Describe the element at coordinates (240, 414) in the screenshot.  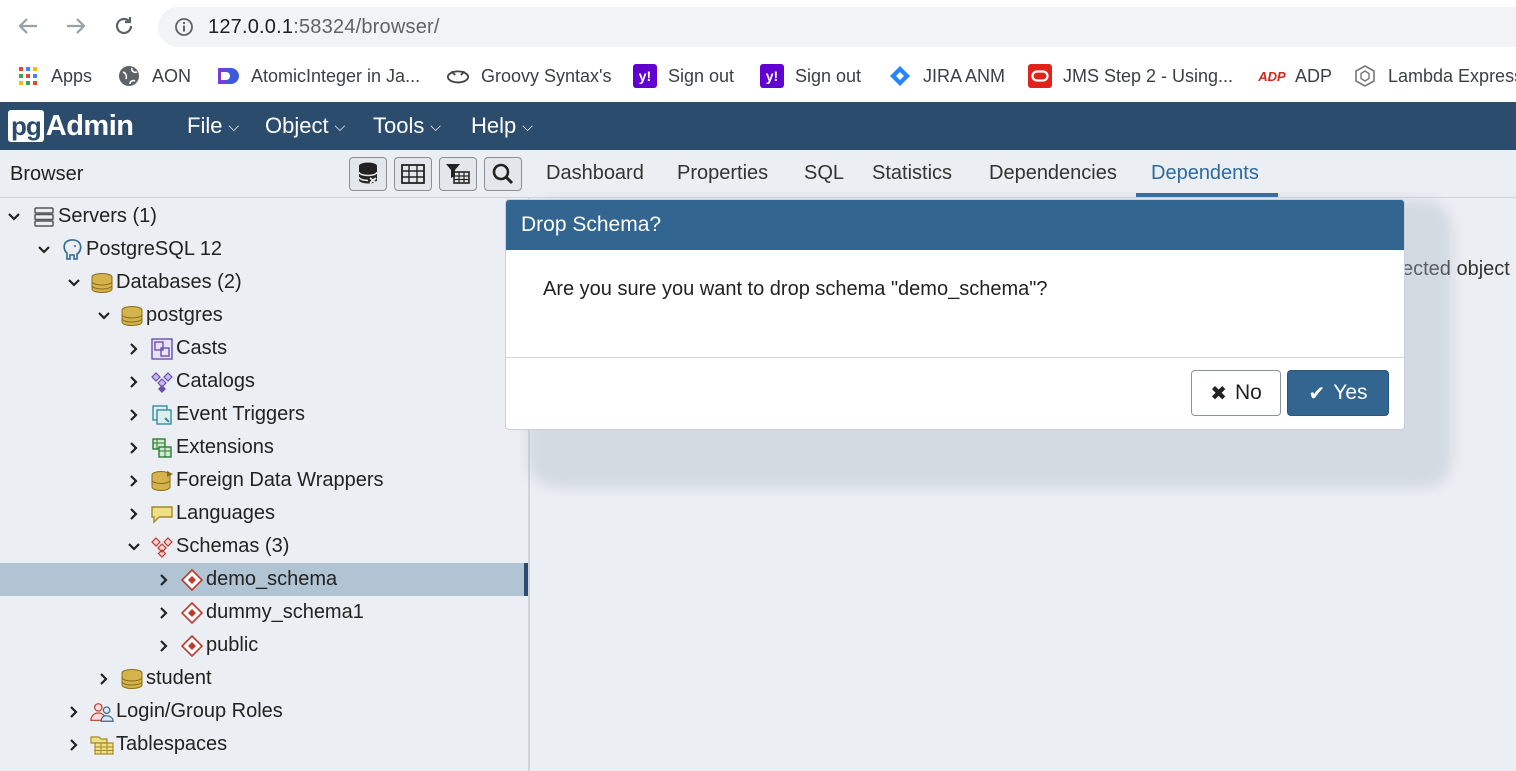
I see `tree-item-label: Event Triggers` at that location.